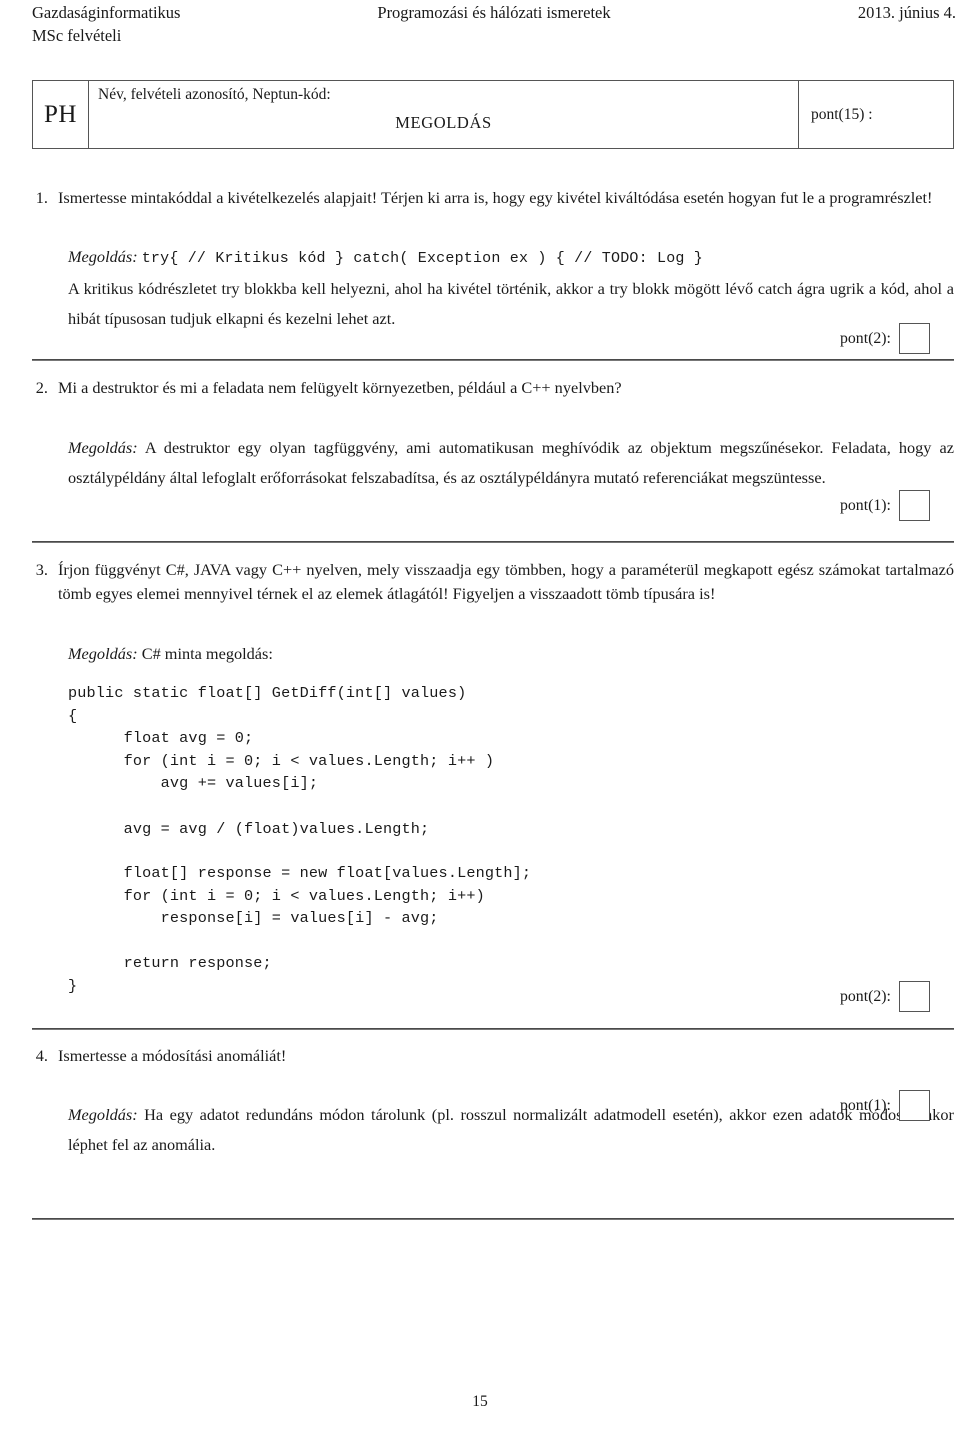 Image resolution: width=960 pixels, height=1435 pixels. I want to click on question-3-solution-text: C# minta megoldás:, so click(207, 653).